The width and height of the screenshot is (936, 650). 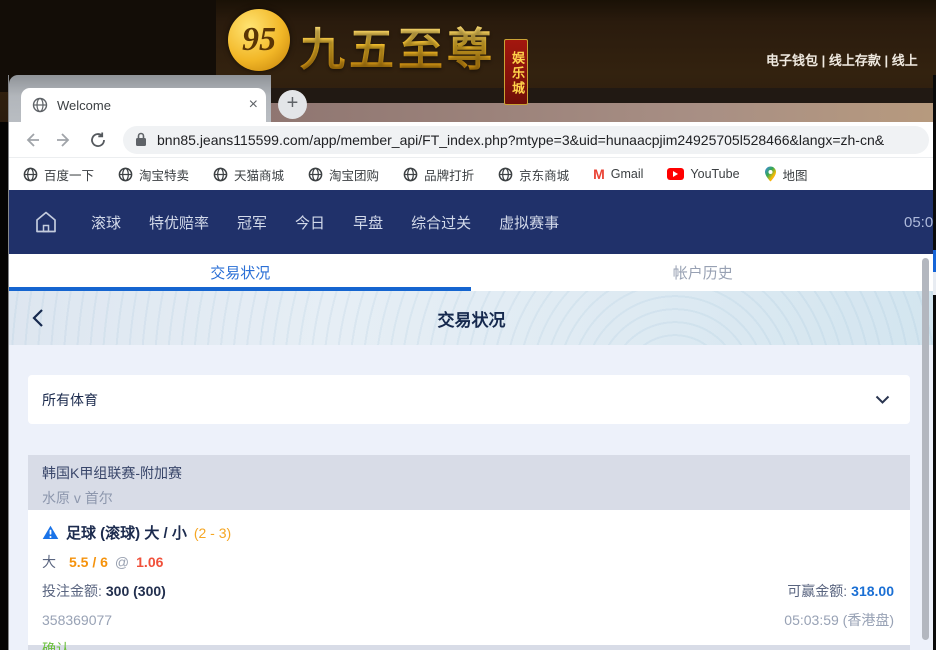 I want to click on maps-pin-icon, so click(x=770, y=174).